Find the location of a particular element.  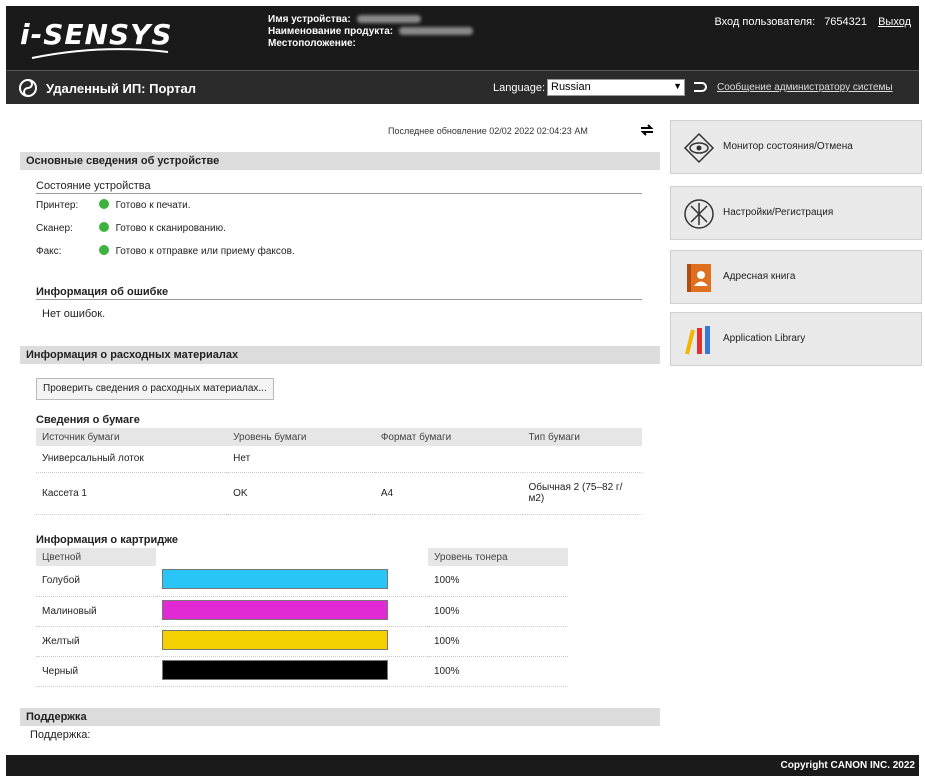

address-book-icon is located at coordinates (699, 278).